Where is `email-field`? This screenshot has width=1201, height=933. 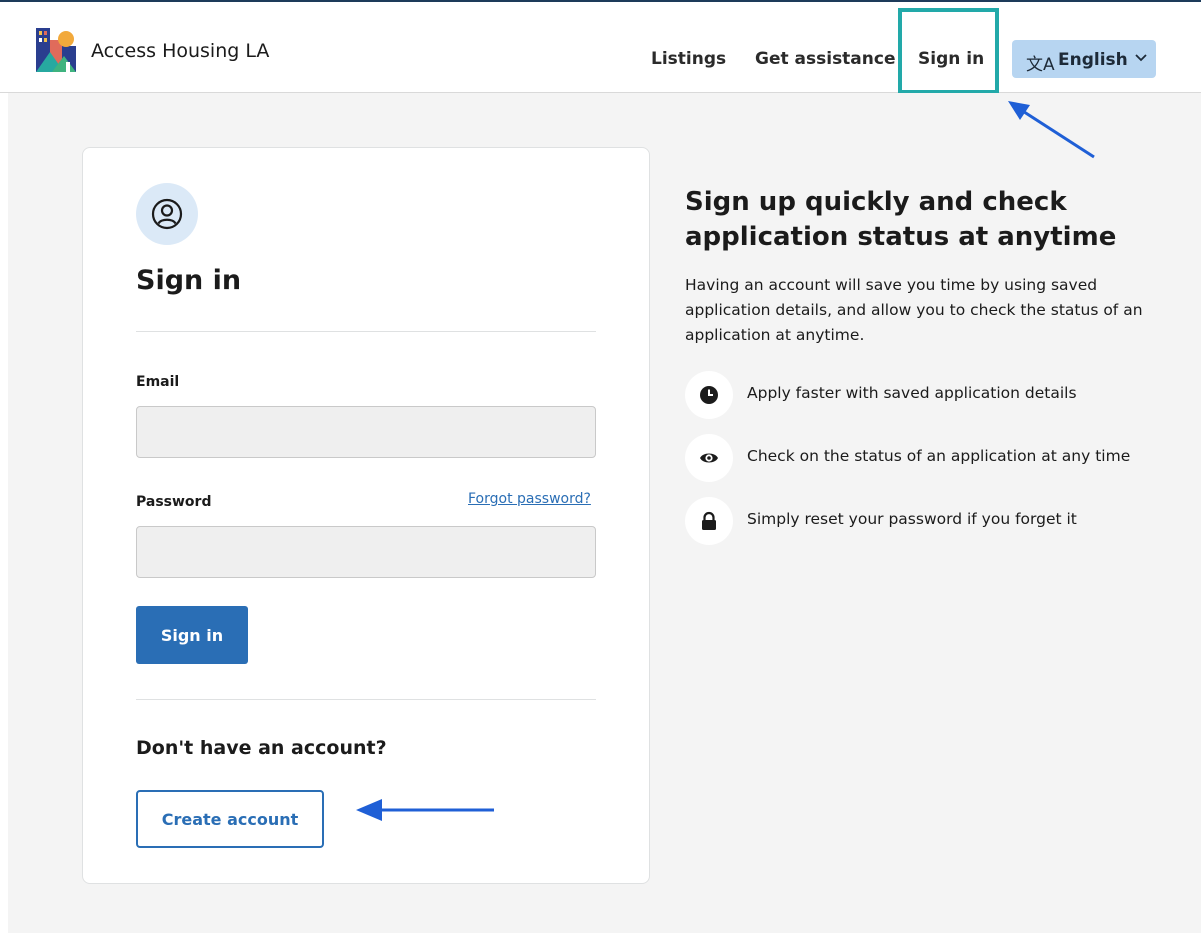
email-field is located at coordinates (366, 432).